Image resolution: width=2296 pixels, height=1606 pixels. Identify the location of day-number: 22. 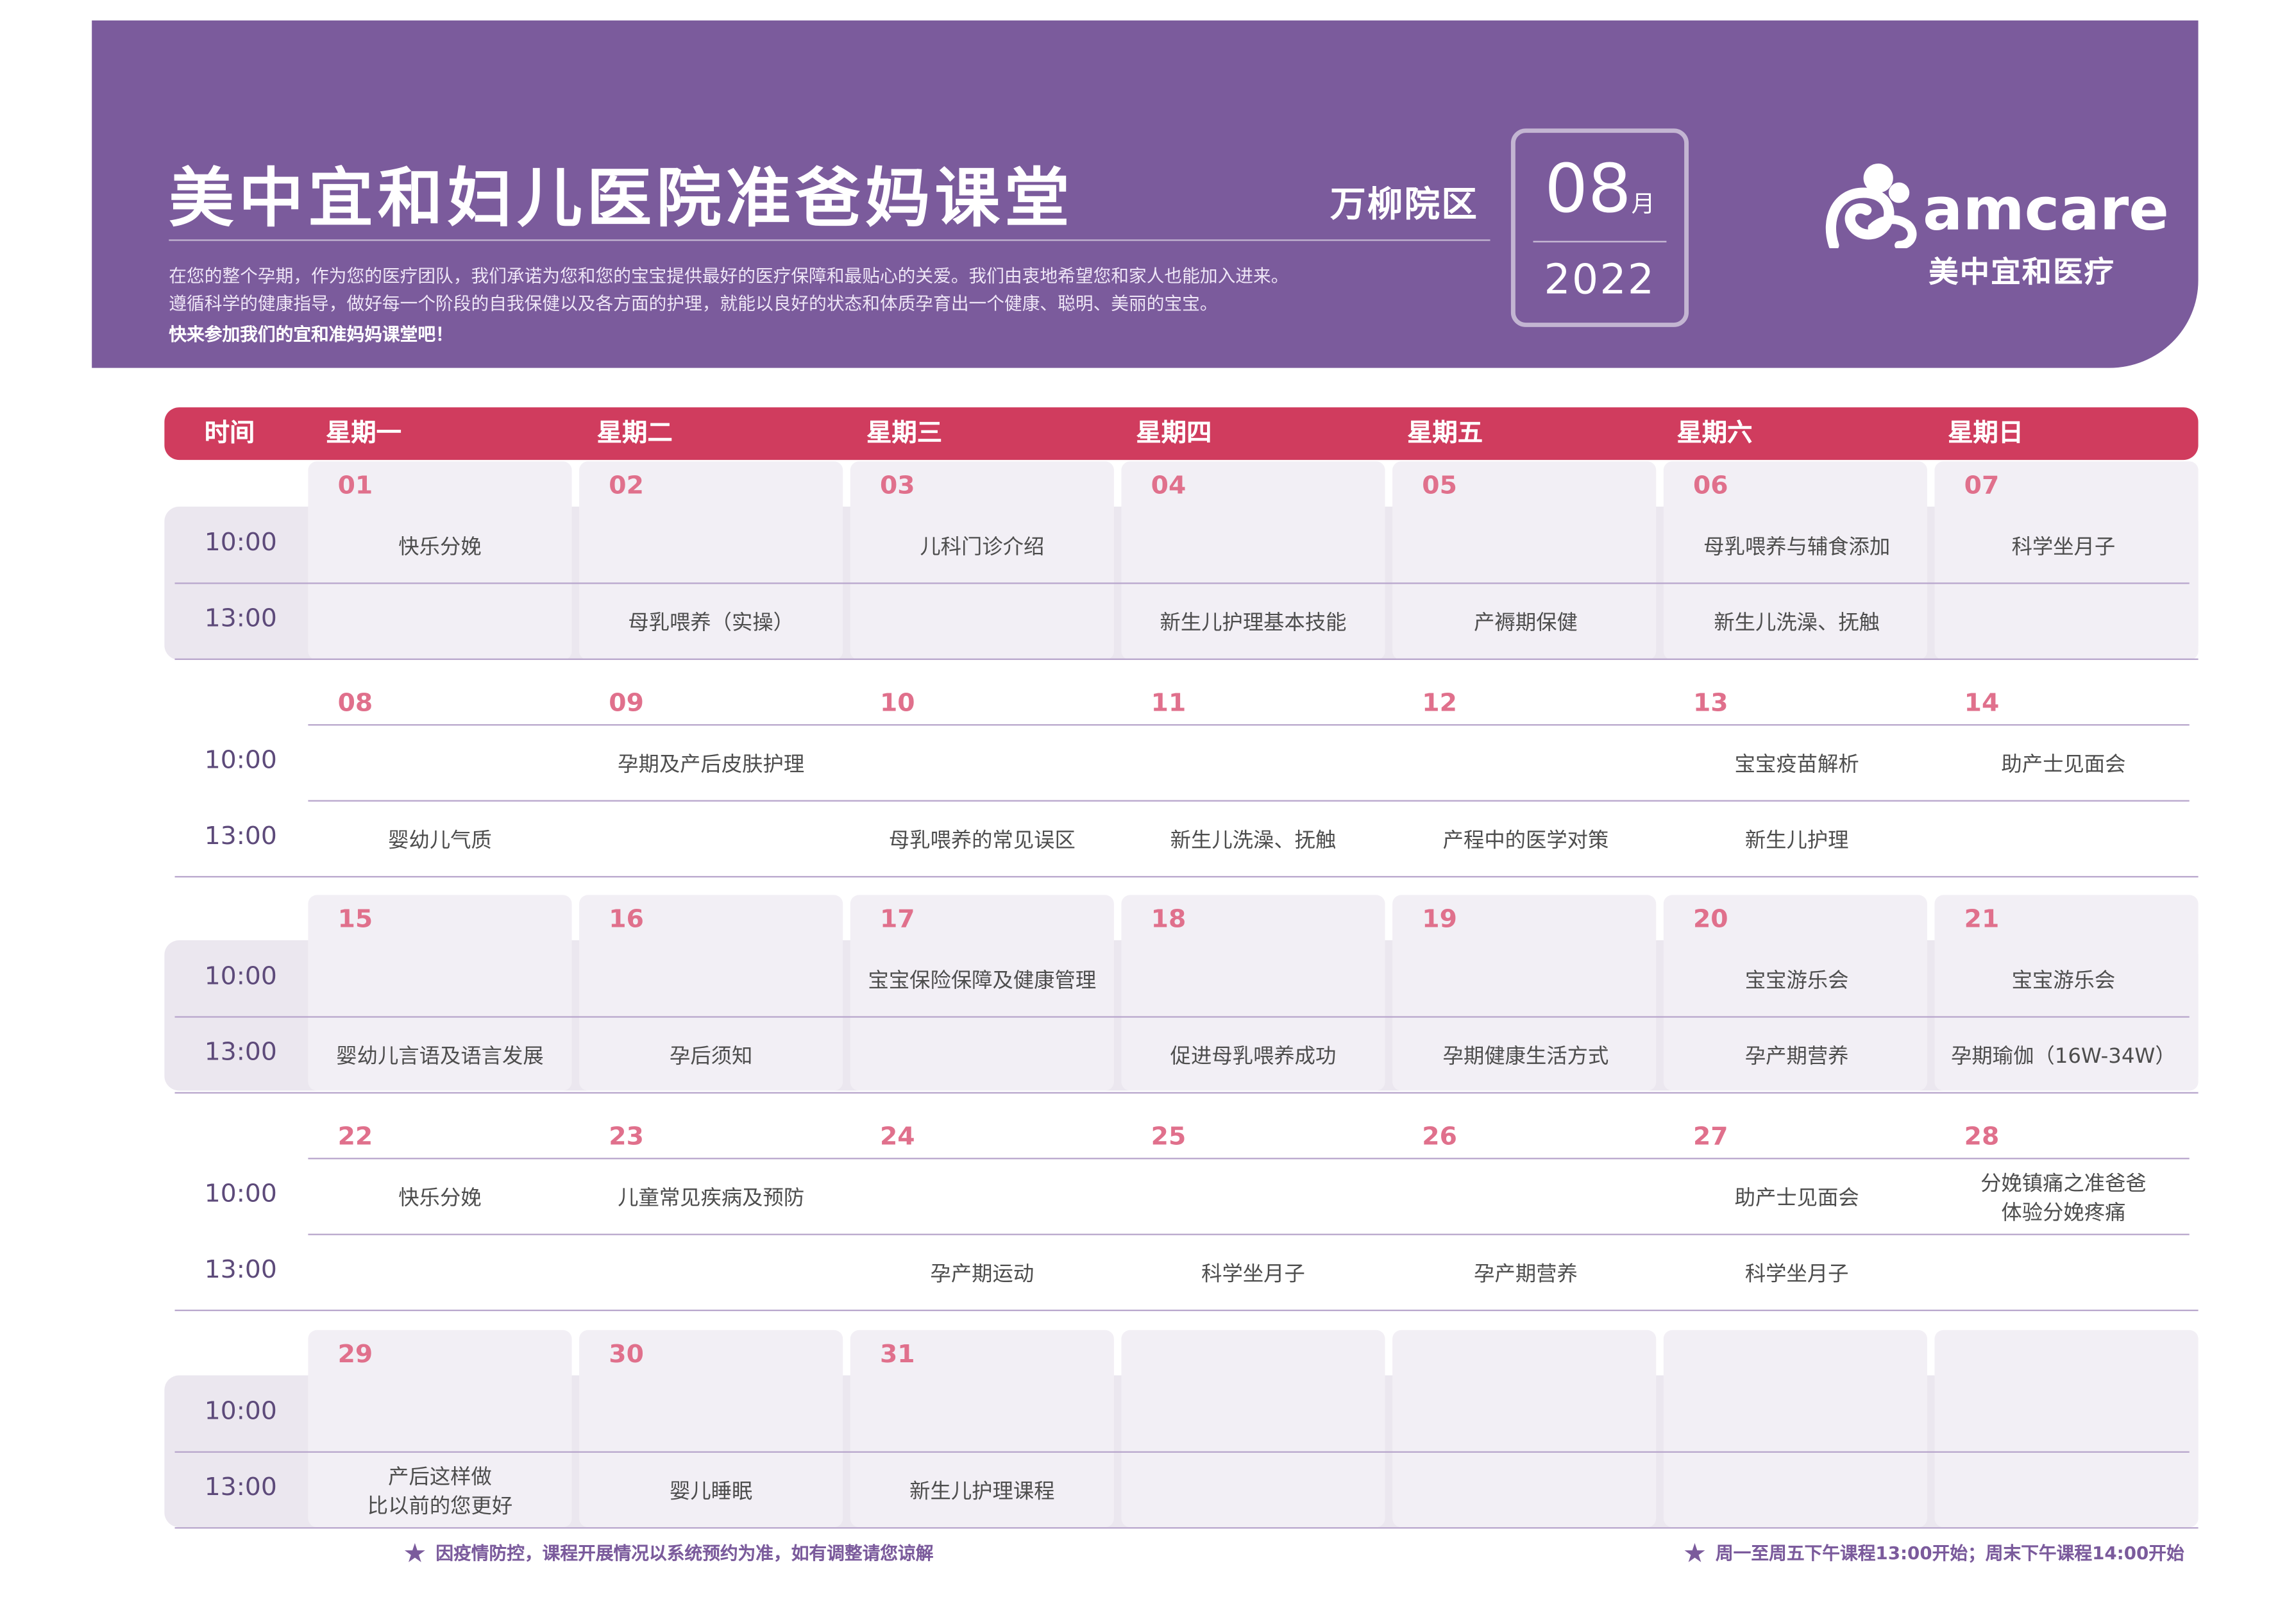
(355, 1137).